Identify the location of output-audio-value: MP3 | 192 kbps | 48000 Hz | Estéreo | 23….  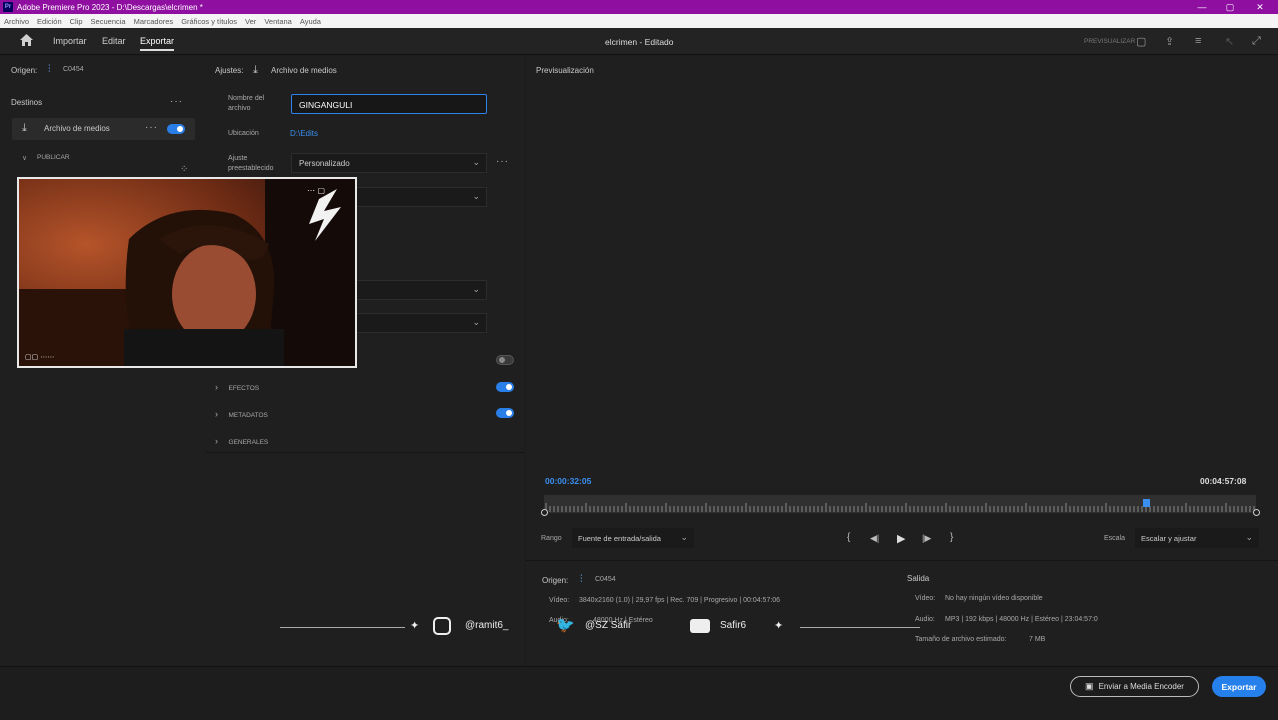
(1021, 619).